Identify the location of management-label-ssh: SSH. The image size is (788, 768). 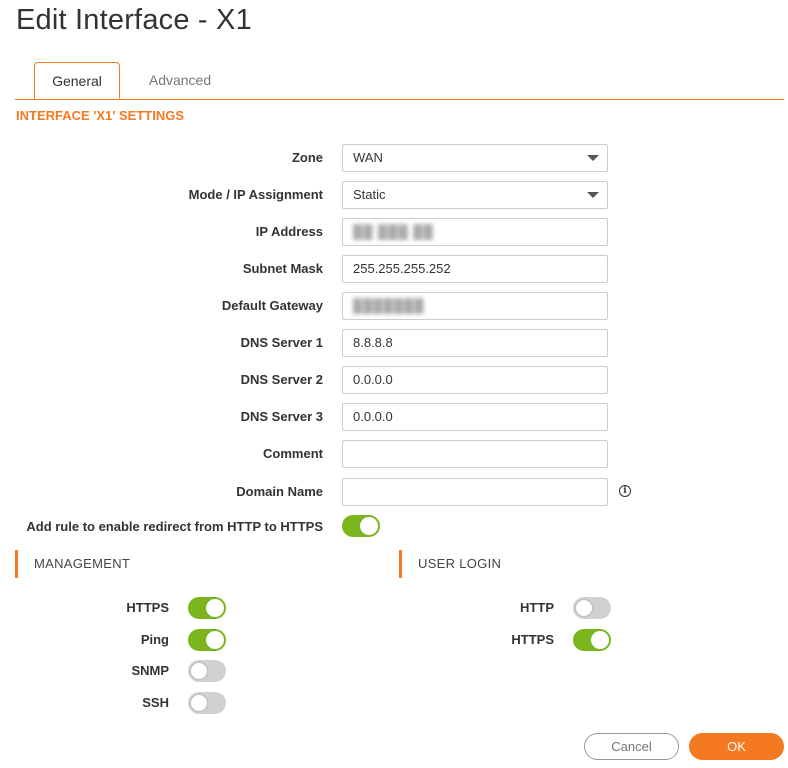
(155, 702).